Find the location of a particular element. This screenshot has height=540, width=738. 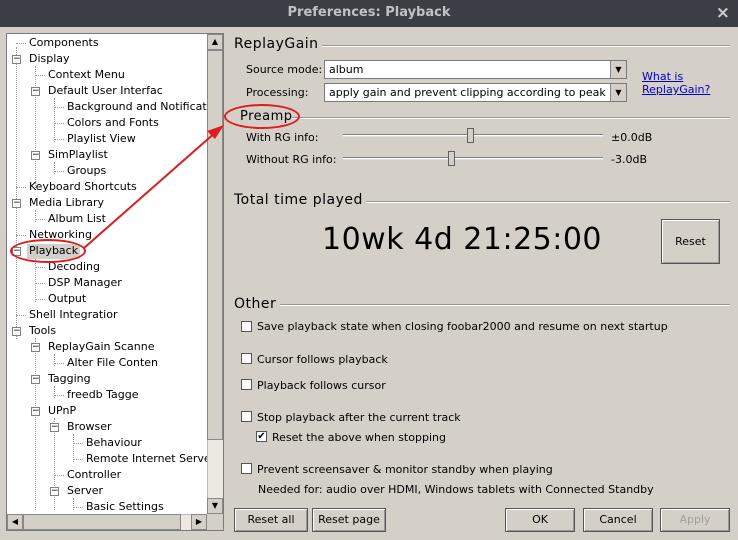

preamp-annotation-circle is located at coordinates (262, 116).